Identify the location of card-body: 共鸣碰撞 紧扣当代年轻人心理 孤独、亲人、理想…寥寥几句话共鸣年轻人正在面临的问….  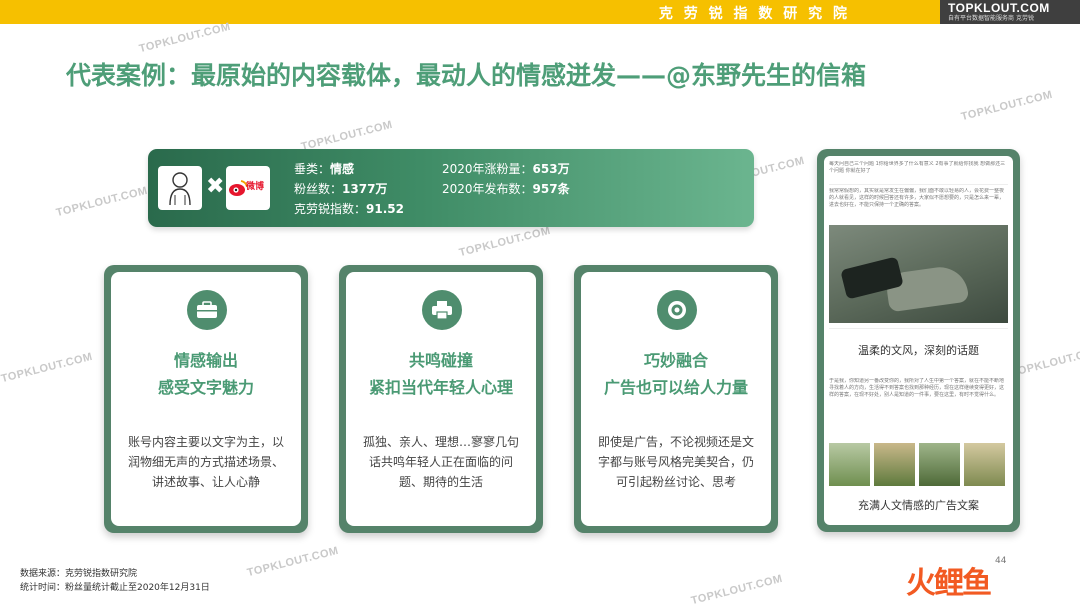
(441, 399).